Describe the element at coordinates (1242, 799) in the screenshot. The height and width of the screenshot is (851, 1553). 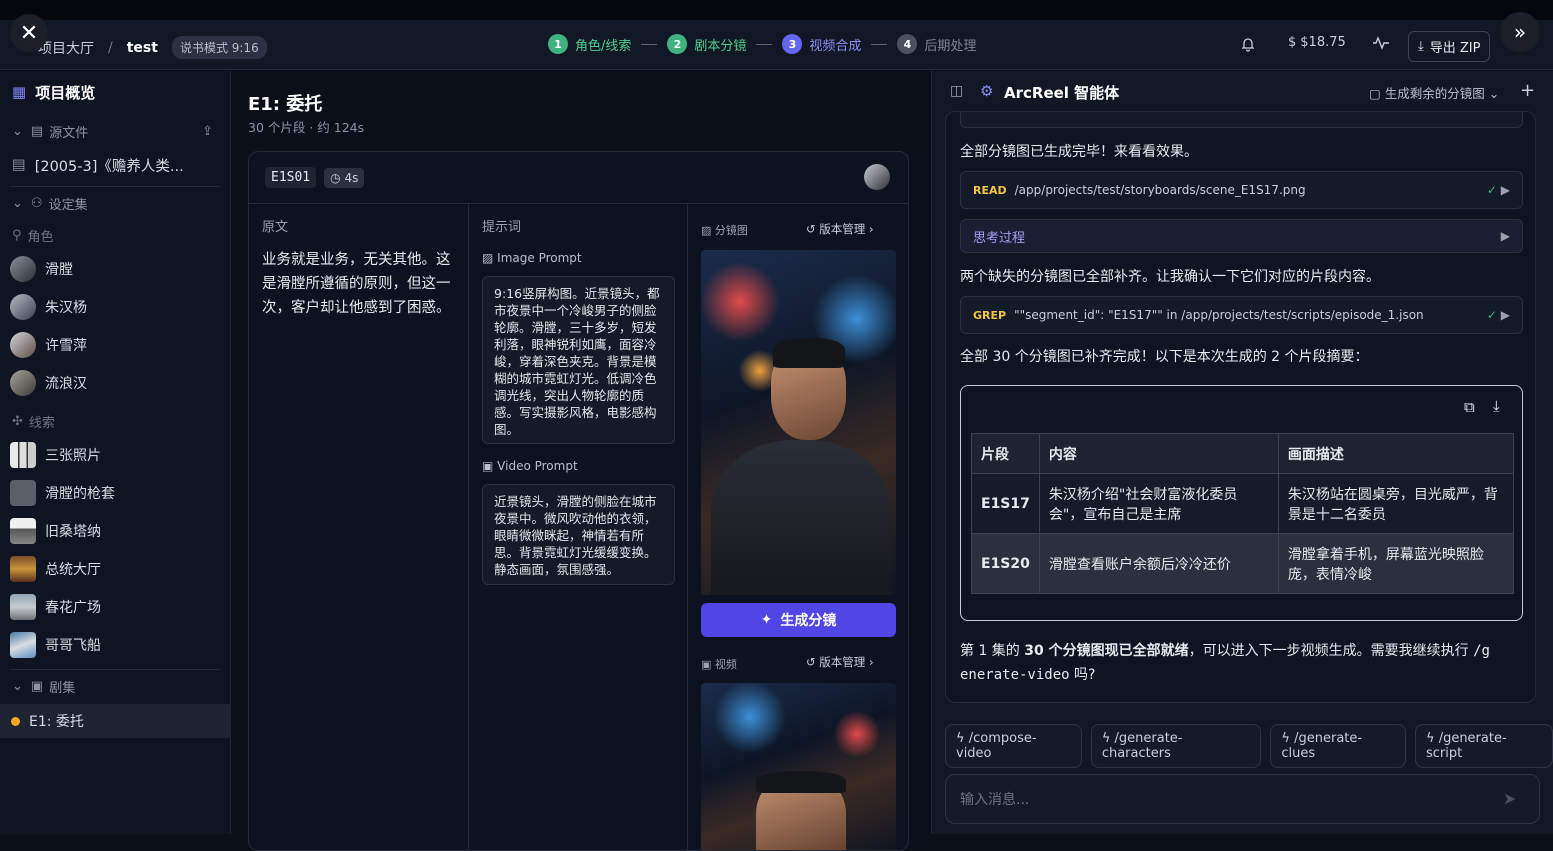
I see `message-input: 输入消息... ➤` at that location.